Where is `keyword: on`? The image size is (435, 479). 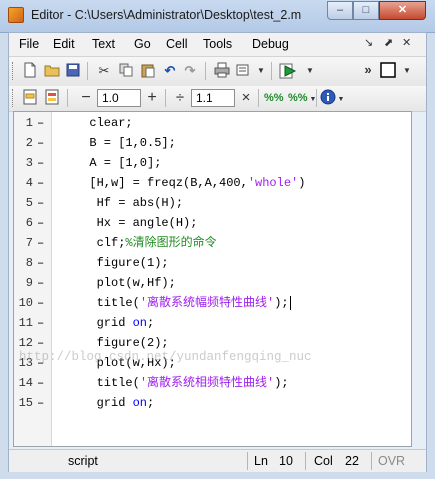 keyword: on is located at coordinates (140, 323).